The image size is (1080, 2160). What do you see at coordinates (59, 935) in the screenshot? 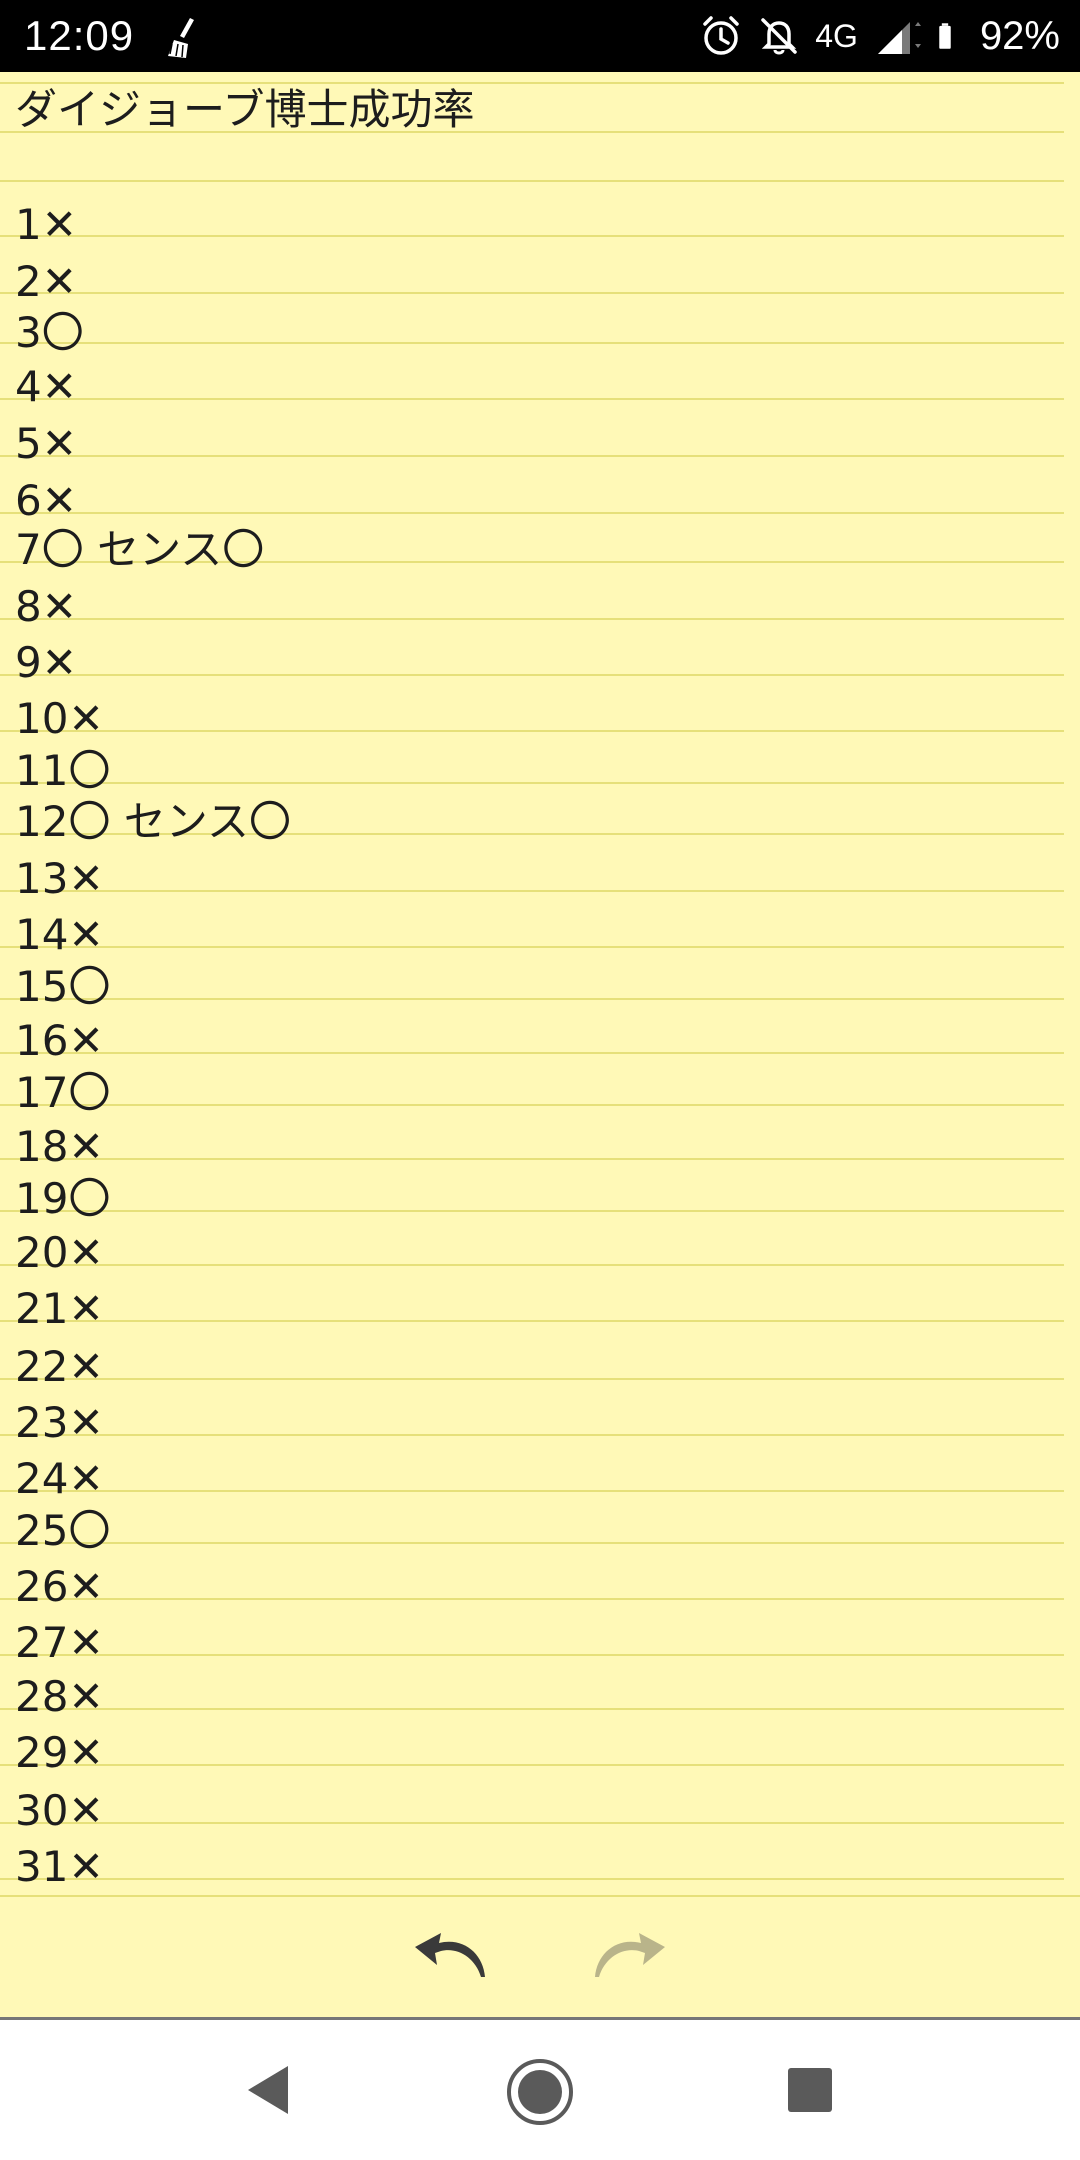
I see `note-line: 14✕` at bounding box center [59, 935].